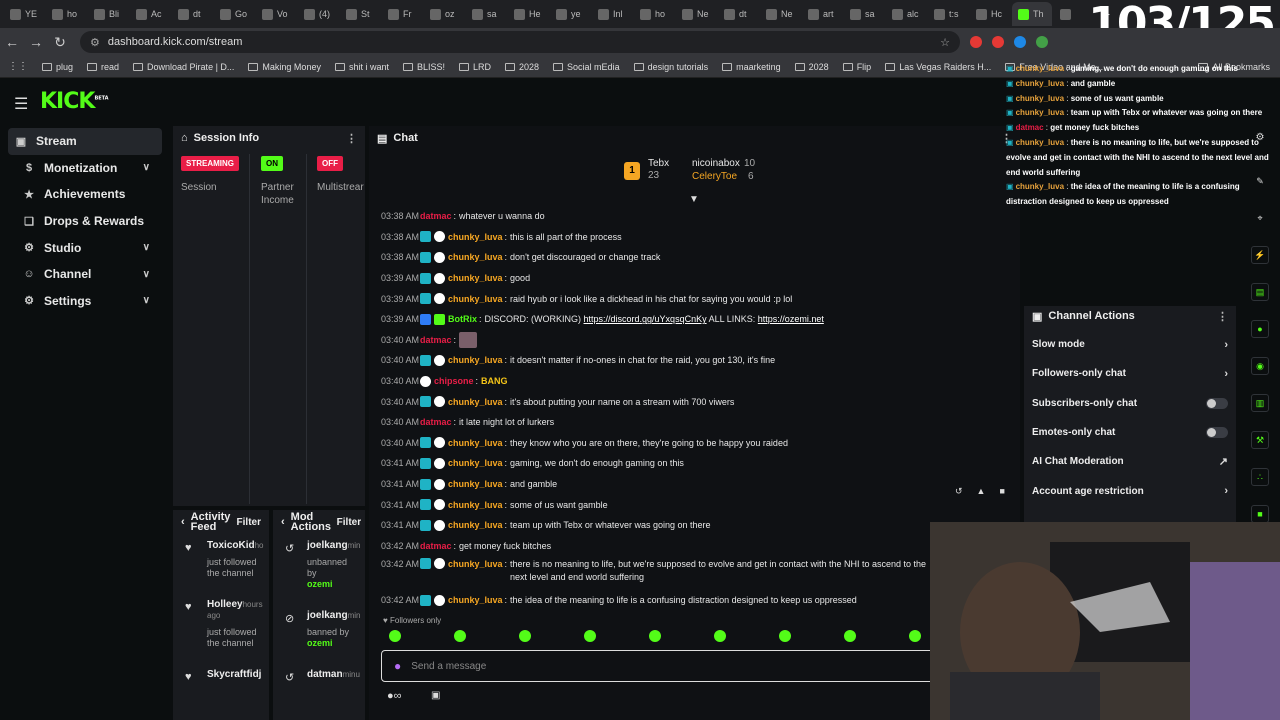 This screenshot has height=720, width=1280. What do you see at coordinates (85, 221) in the screenshot?
I see `sidebar-item-drops-rewards: ❑ Drops & Rewards` at bounding box center [85, 221].